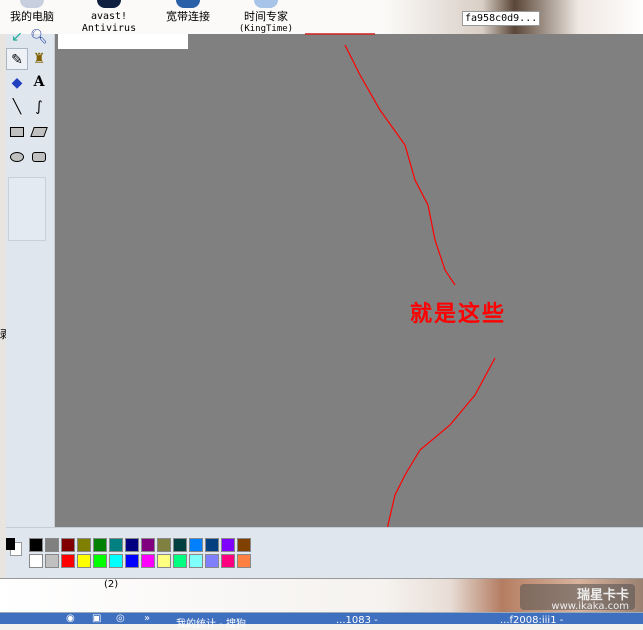  Describe the element at coordinates (590, 606) in the screenshot. I see `watermark-url: www.ikaka.com` at that location.